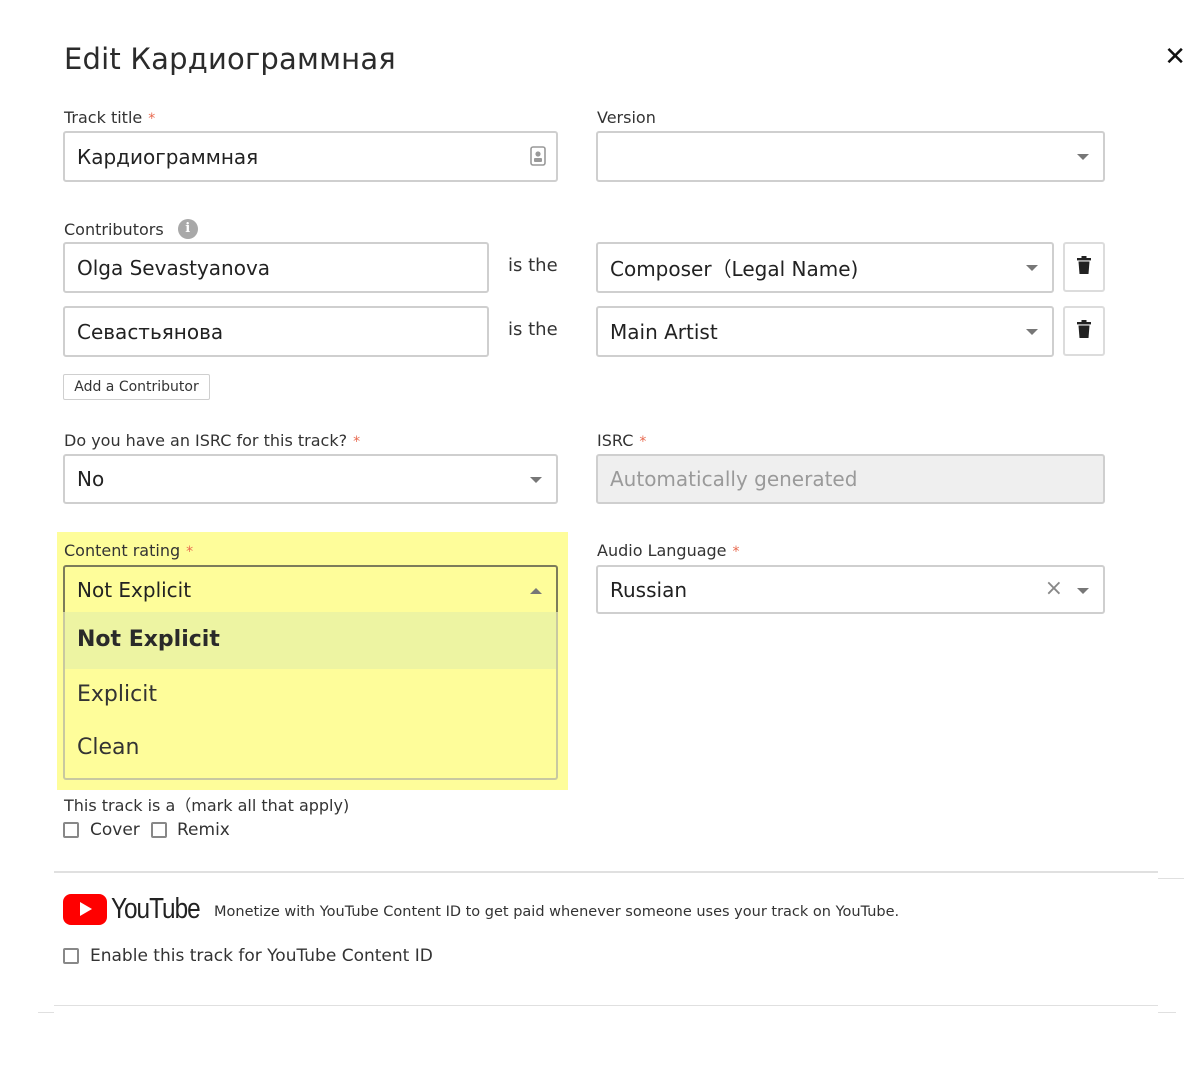 The width and height of the screenshot is (1200, 1075). What do you see at coordinates (71, 956) in the screenshot?
I see `youtube-content-id-checkbox` at bounding box center [71, 956].